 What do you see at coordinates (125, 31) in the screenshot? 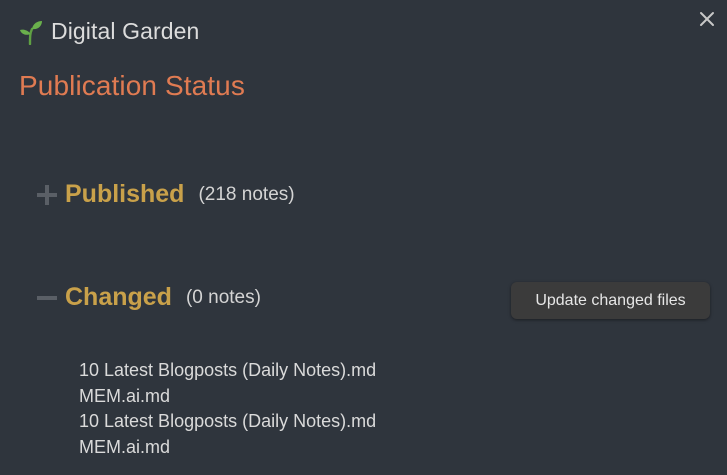
I see `app-title: Digital Garden` at bounding box center [125, 31].